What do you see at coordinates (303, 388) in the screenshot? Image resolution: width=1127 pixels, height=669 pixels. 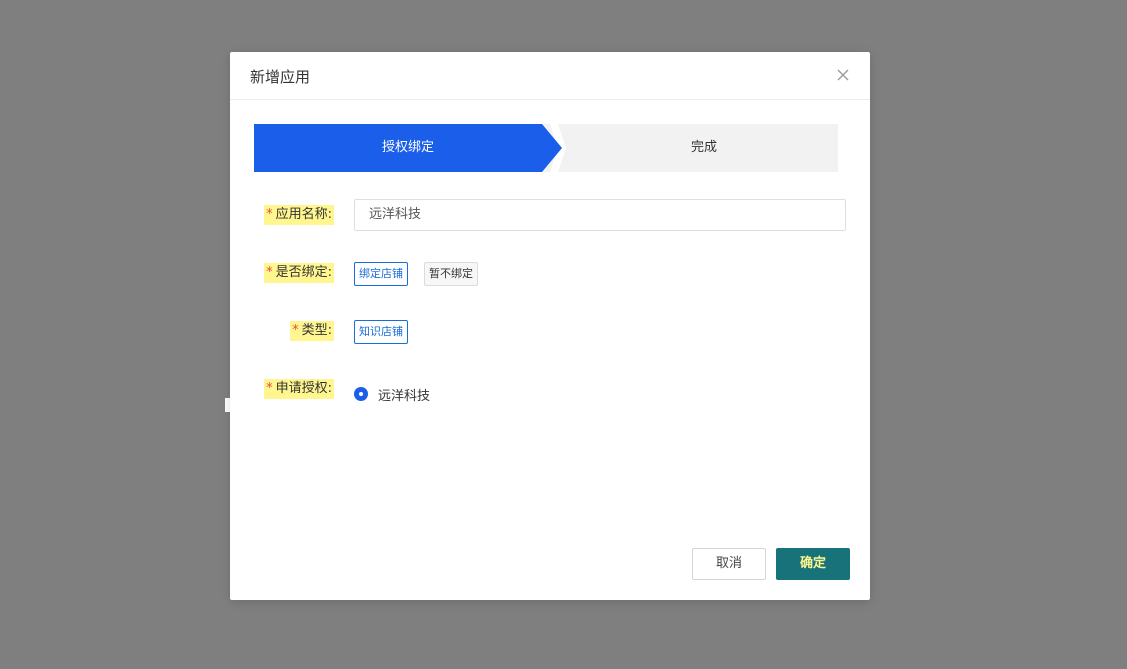 I see `authorize-label-text: 申请授权:` at bounding box center [303, 388].